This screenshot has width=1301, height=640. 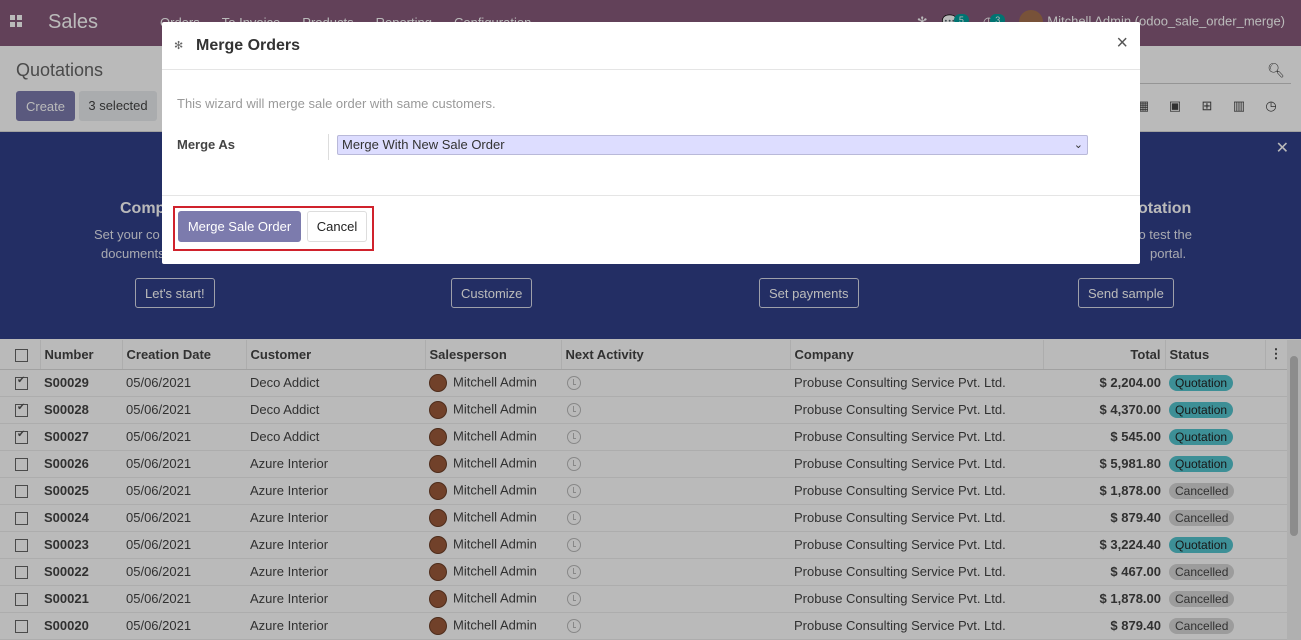 I want to click on merge-as-value: Merge With New Sale Order, so click(x=423, y=144).